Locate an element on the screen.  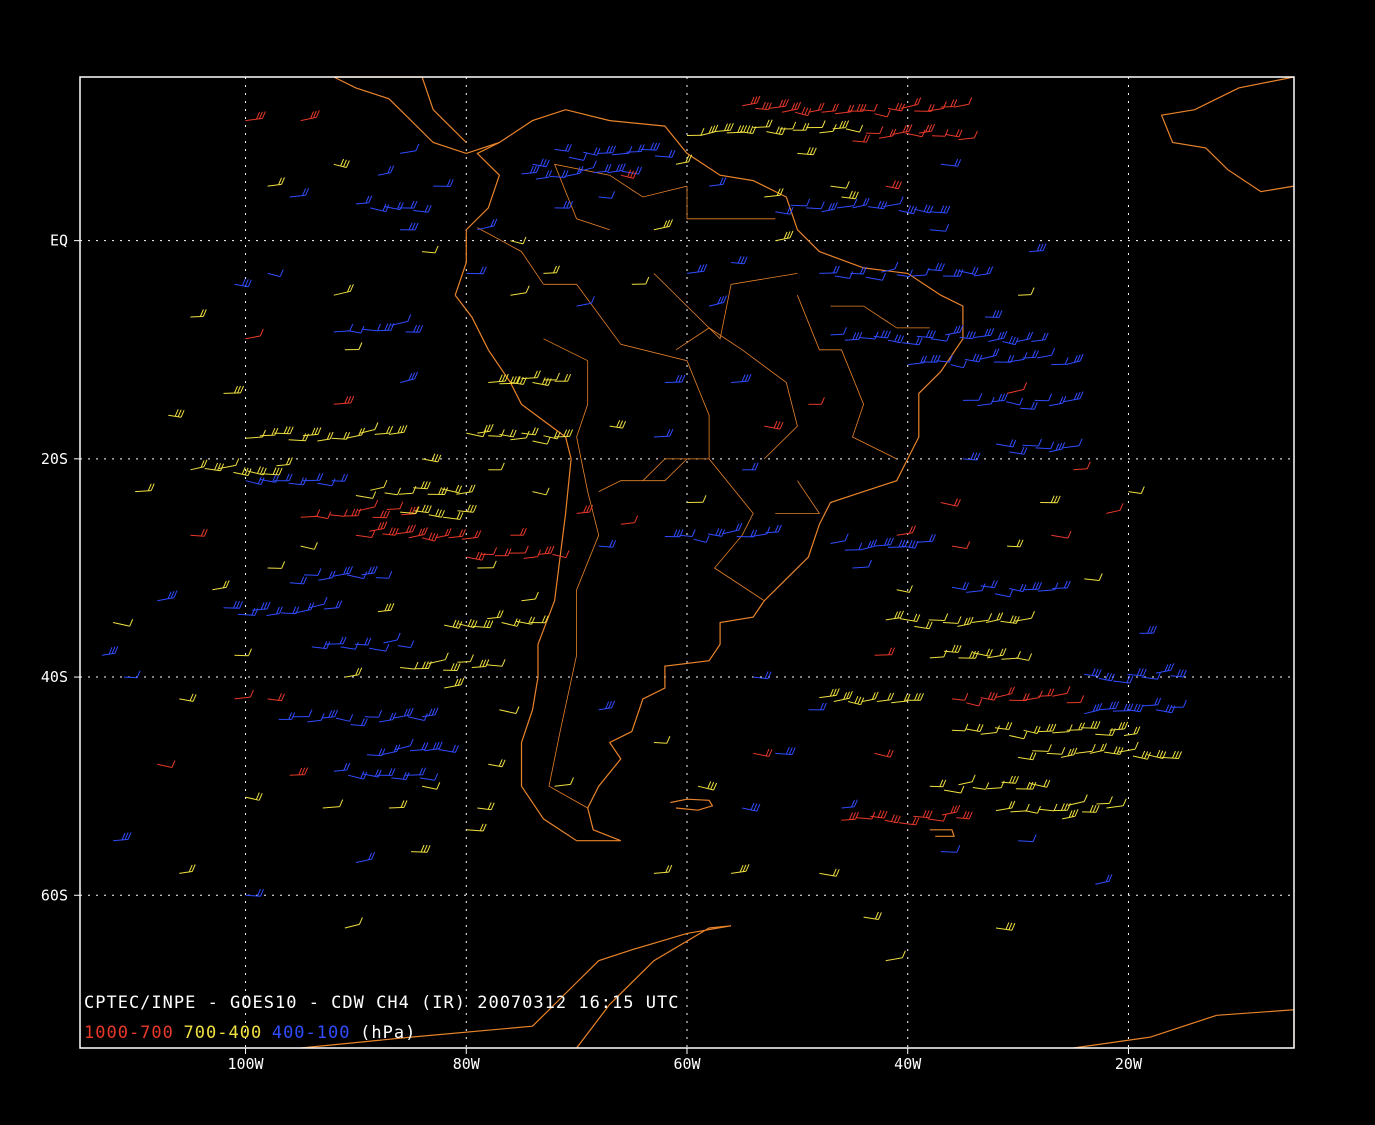
coastline-antarctica-east is located at coordinates (1184, 1029).